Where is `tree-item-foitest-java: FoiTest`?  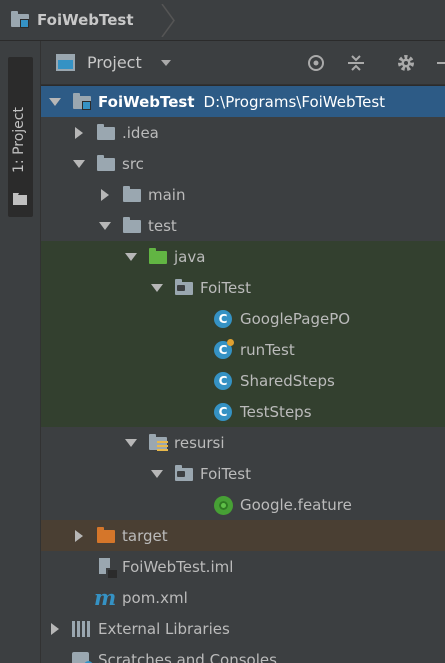 tree-item-foitest-java: FoiTest is located at coordinates (243, 287).